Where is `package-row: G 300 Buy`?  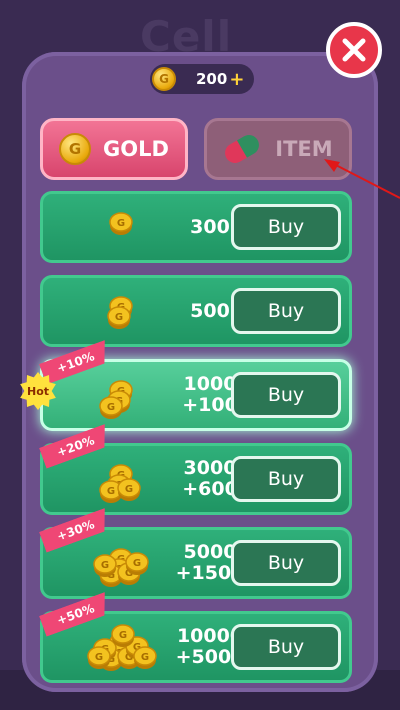 package-row: G 300 Buy is located at coordinates (196, 227).